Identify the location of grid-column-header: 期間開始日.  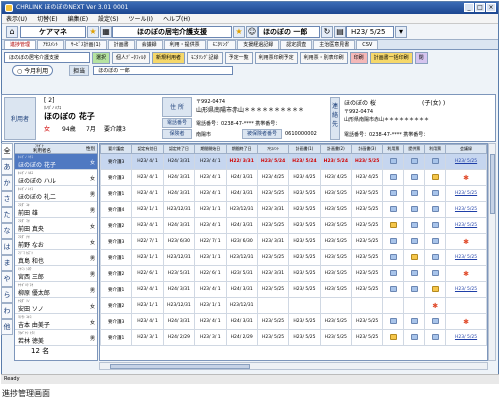
(210, 149).